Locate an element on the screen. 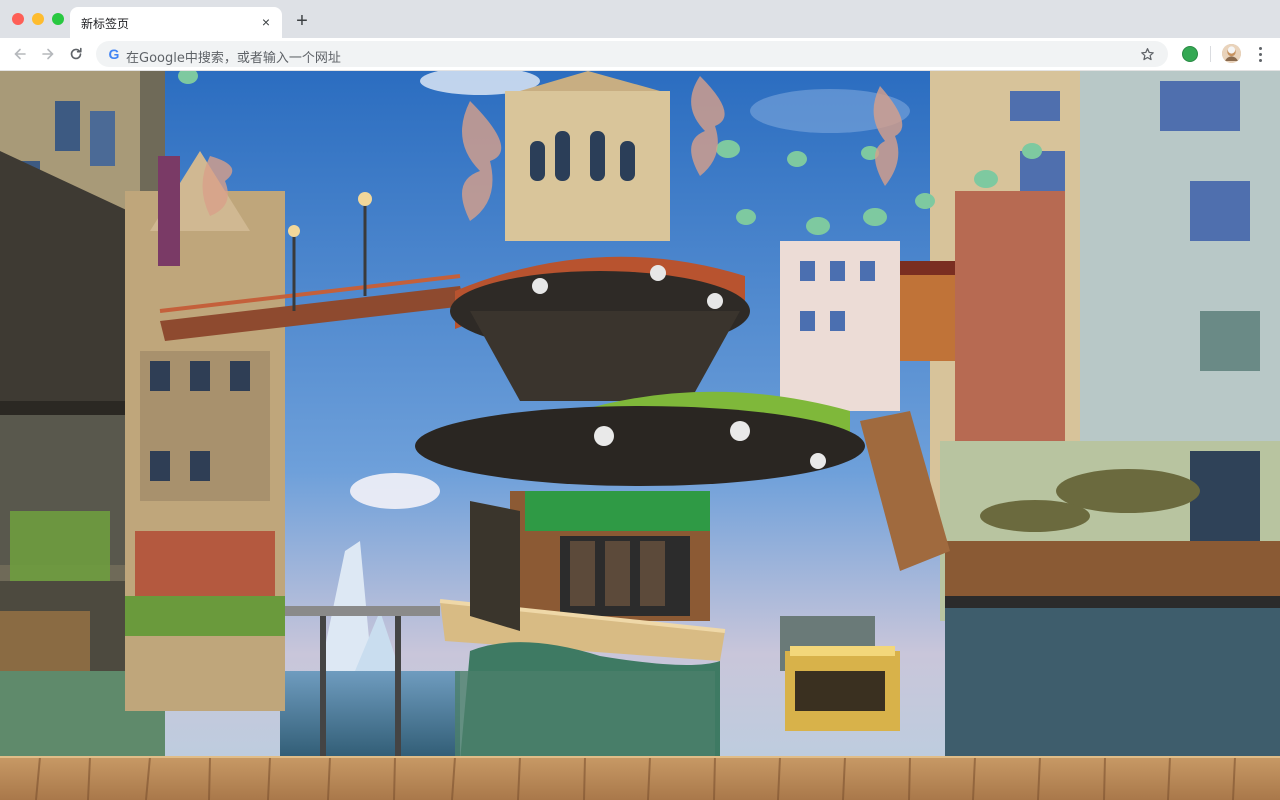 This screenshot has height=800, width=1280. chrome-menu-button is located at coordinates (1260, 54).